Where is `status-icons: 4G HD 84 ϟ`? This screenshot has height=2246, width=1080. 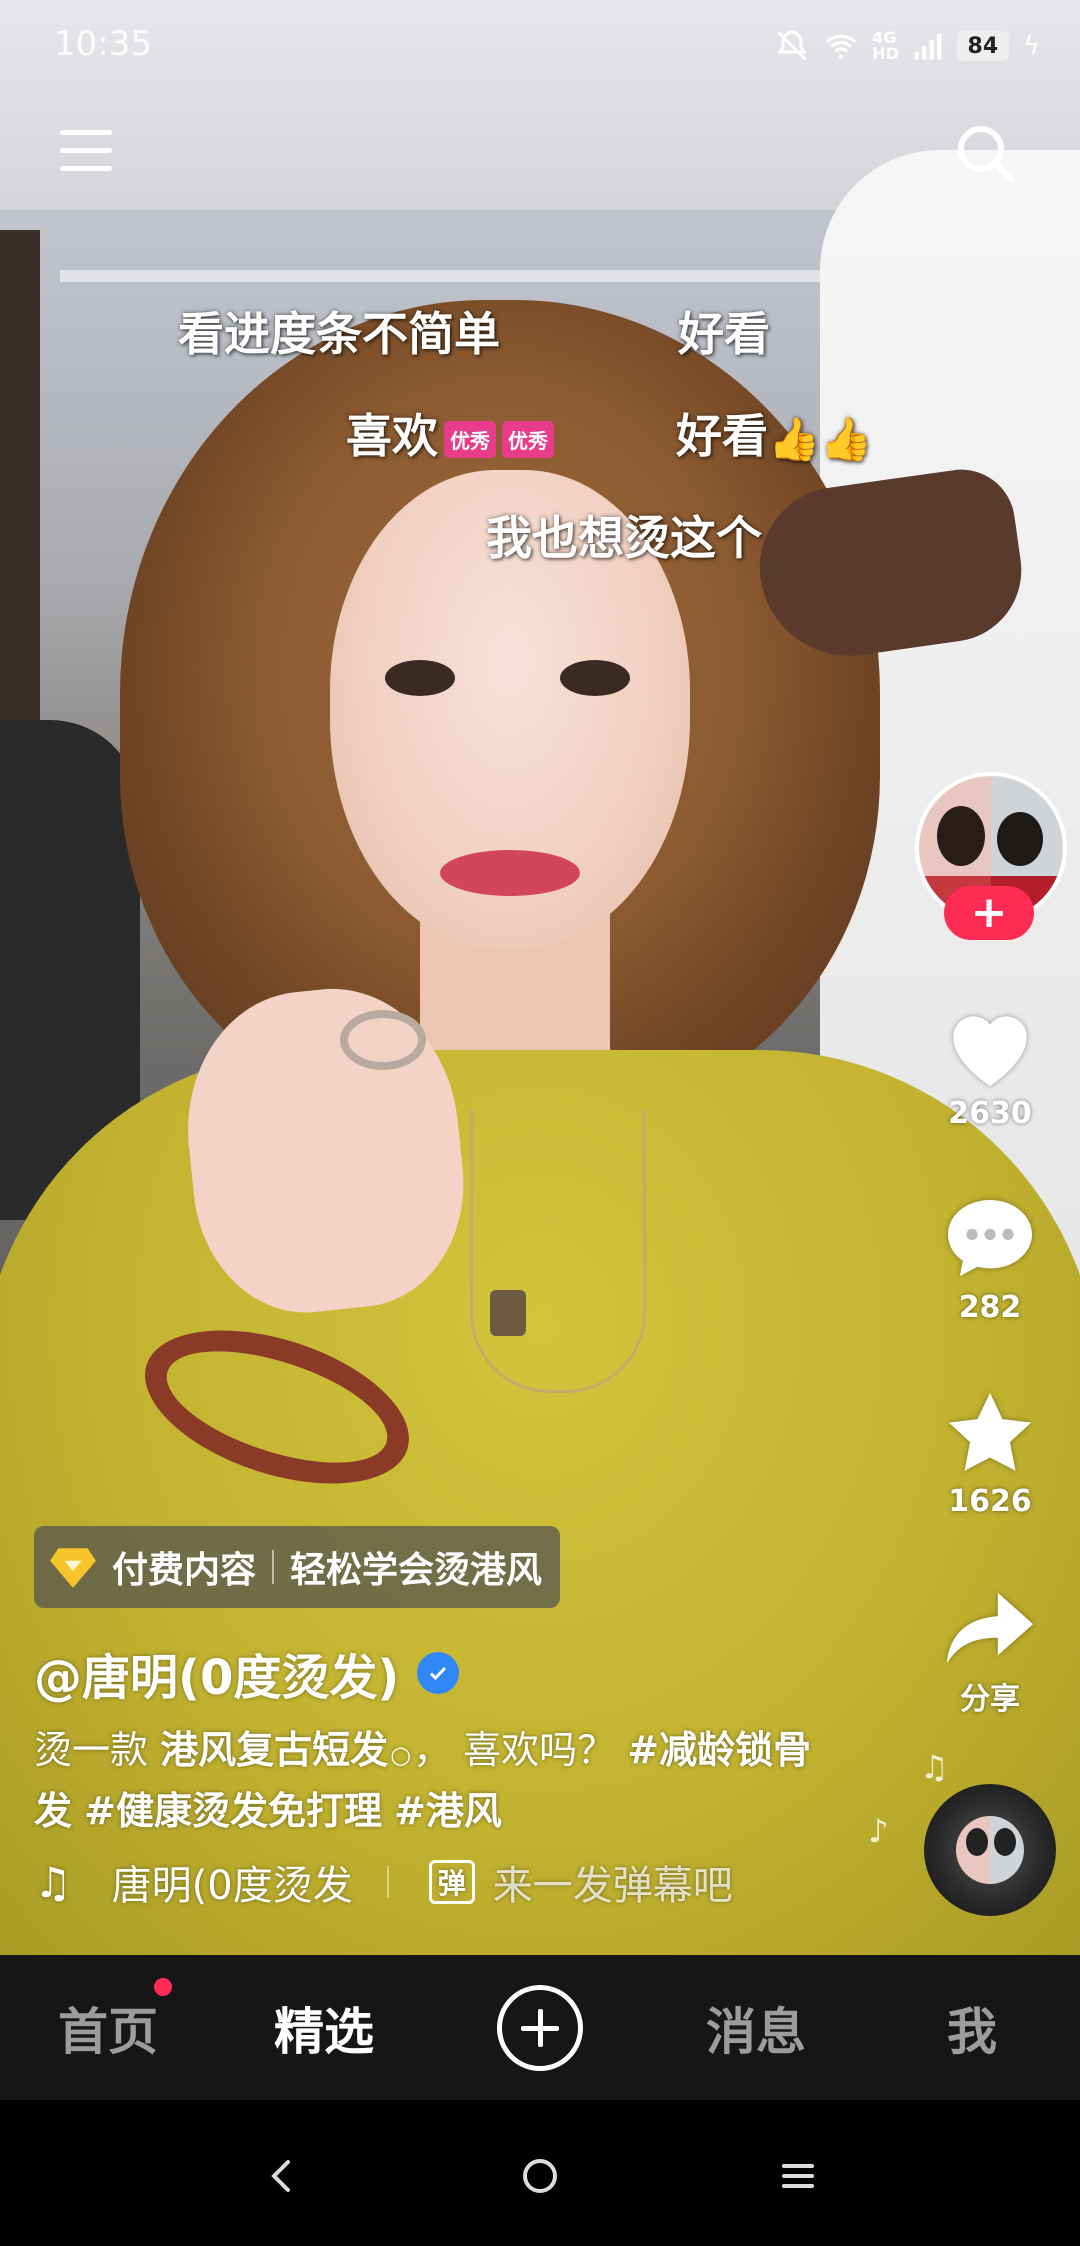
status-icons: 4G HD 84 ϟ is located at coordinates (907, 46).